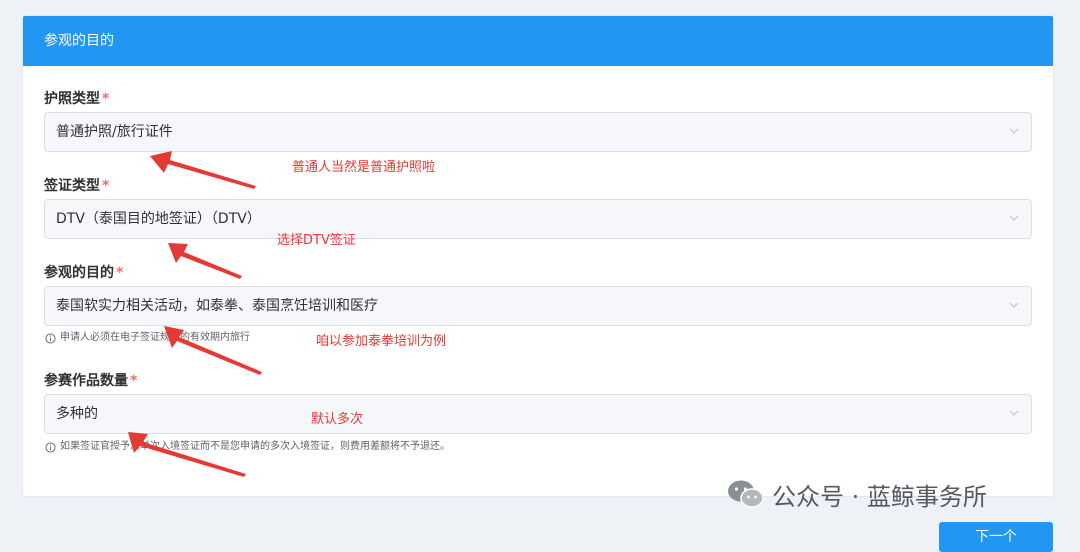  What do you see at coordinates (217, 306) in the screenshot?
I see `visit-purpose-value: 泰国软实力相关活动，如泰拳、泰国烹饪培训和医疗` at bounding box center [217, 306].